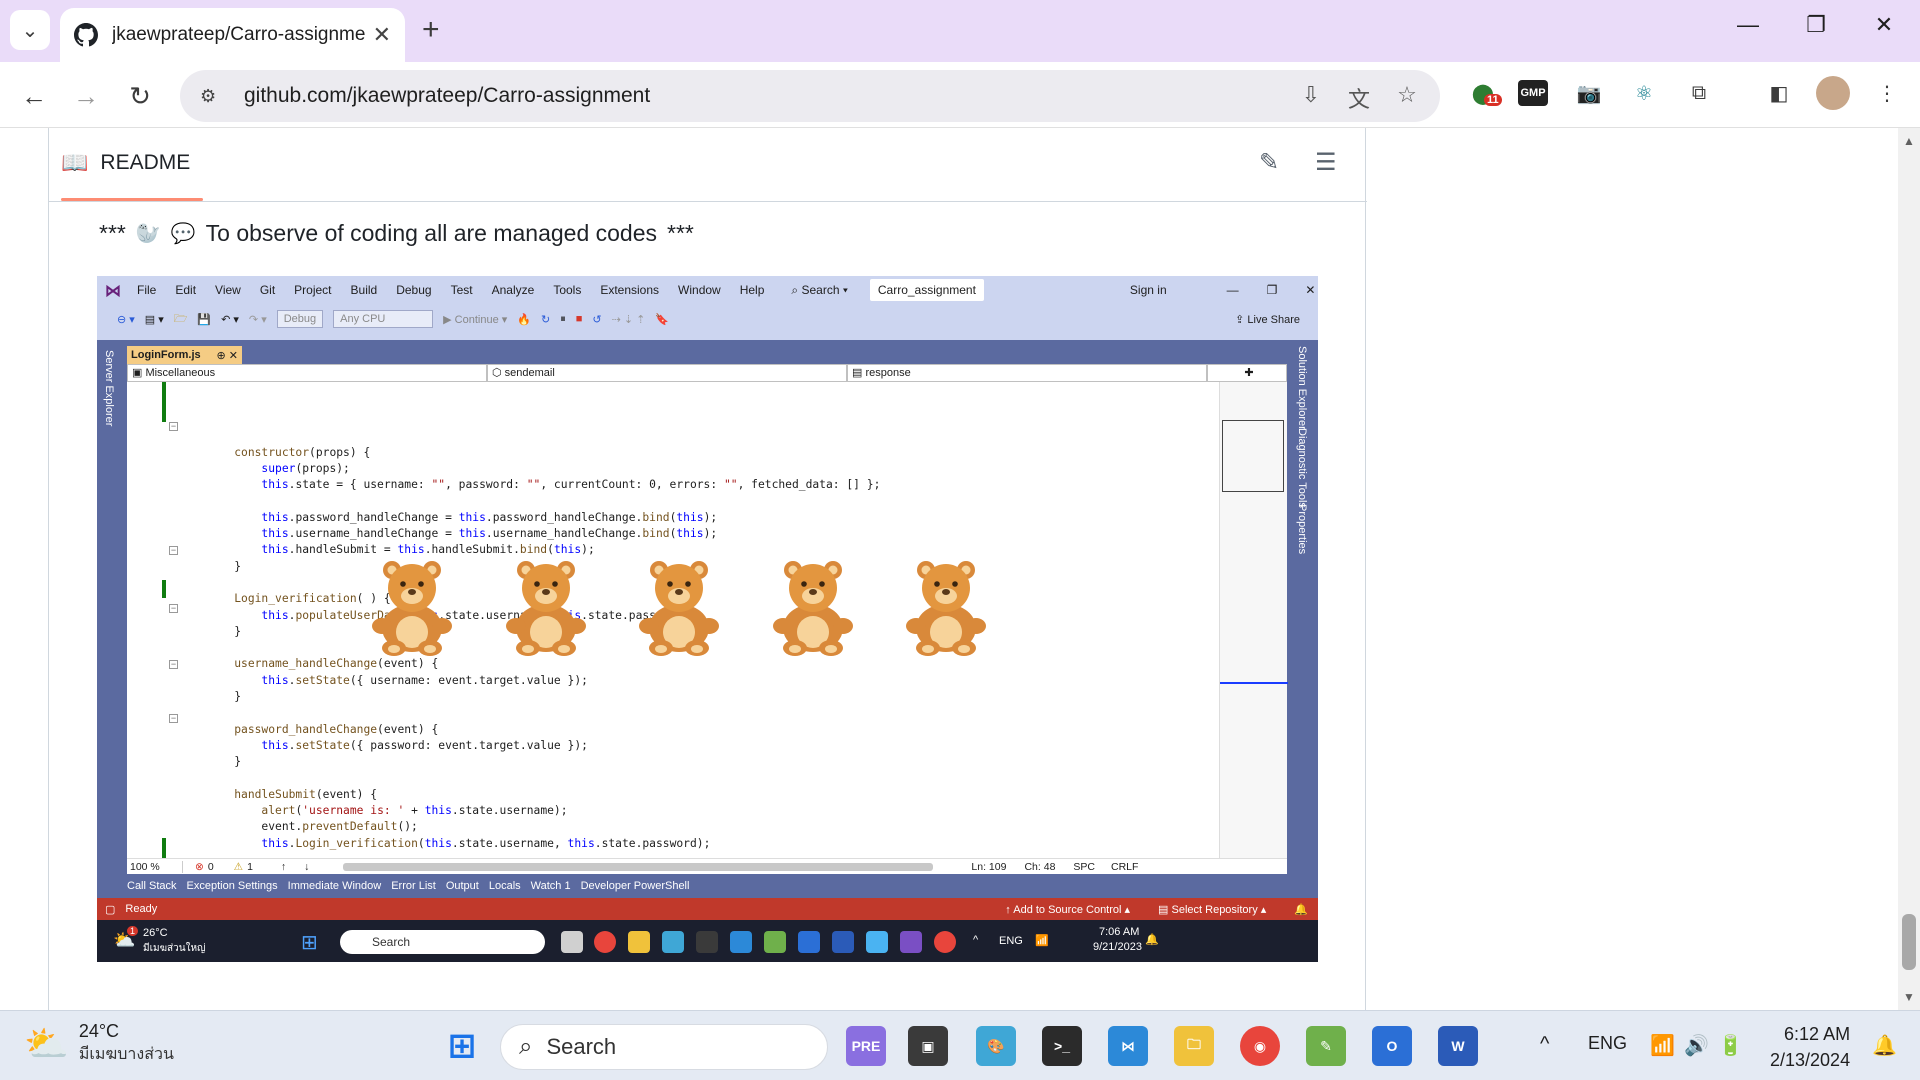 The height and width of the screenshot is (1080, 1920). I want to click on inner-lang: ENG, so click(1011, 941).